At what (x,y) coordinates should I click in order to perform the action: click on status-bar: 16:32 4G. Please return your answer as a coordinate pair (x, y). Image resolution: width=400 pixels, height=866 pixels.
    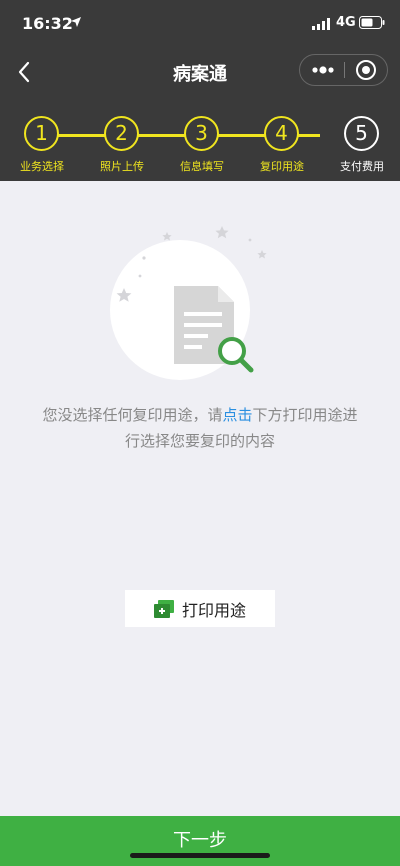
    Looking at the image, I should click on (200, 24).